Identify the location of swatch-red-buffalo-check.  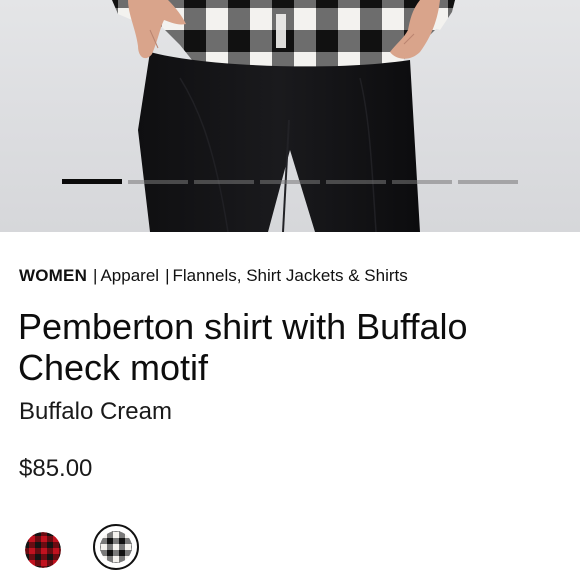
(43, 550).